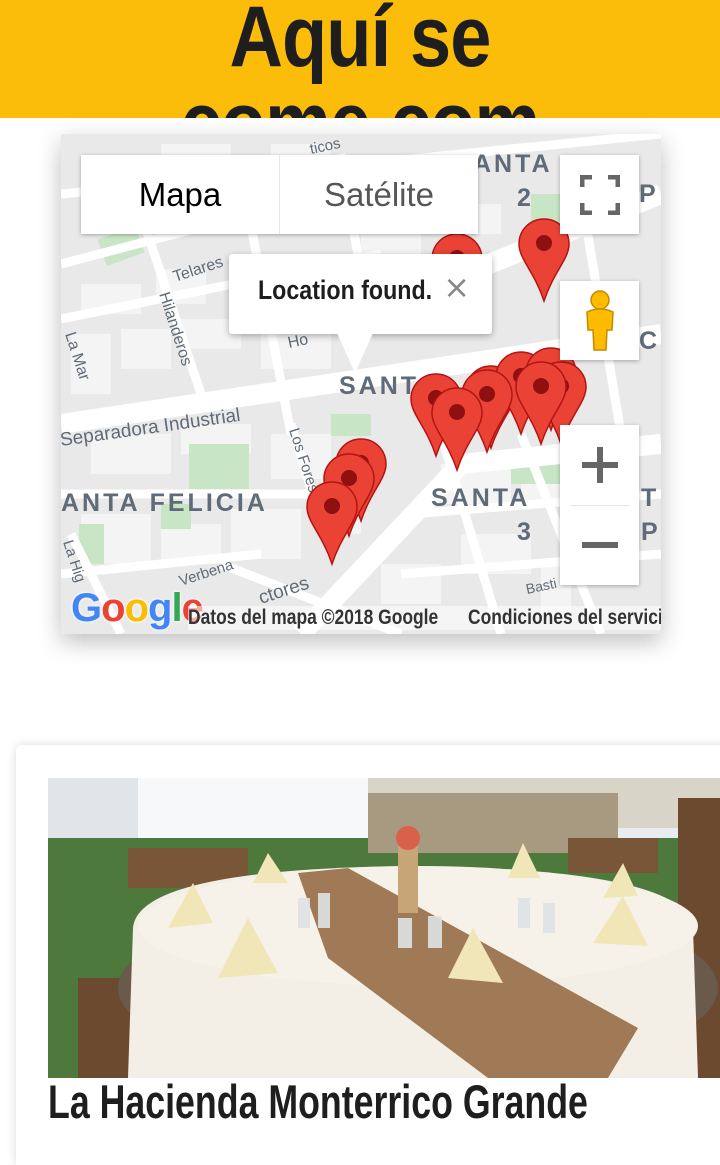 This screenshot has height=1165, width=720. I want to click on district-label: T, so click(648, 498).